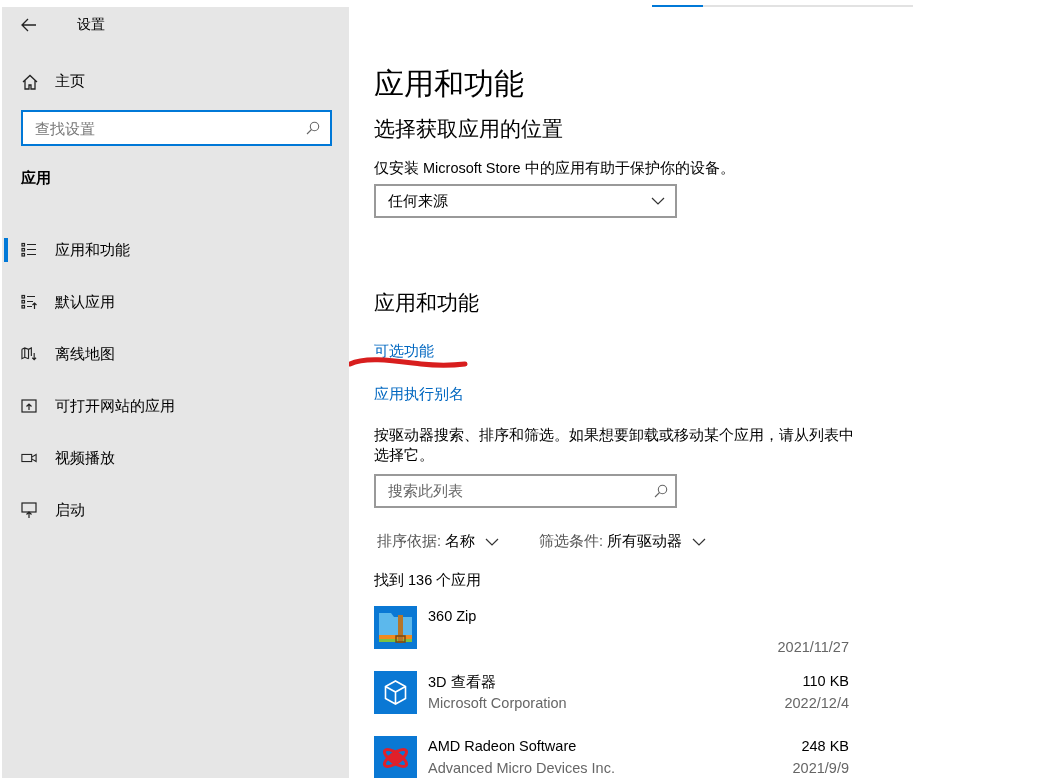  What do you see at coordinates (29, 250) in the screenshot?
I see `list-icon` at bounding box center [29, 250].